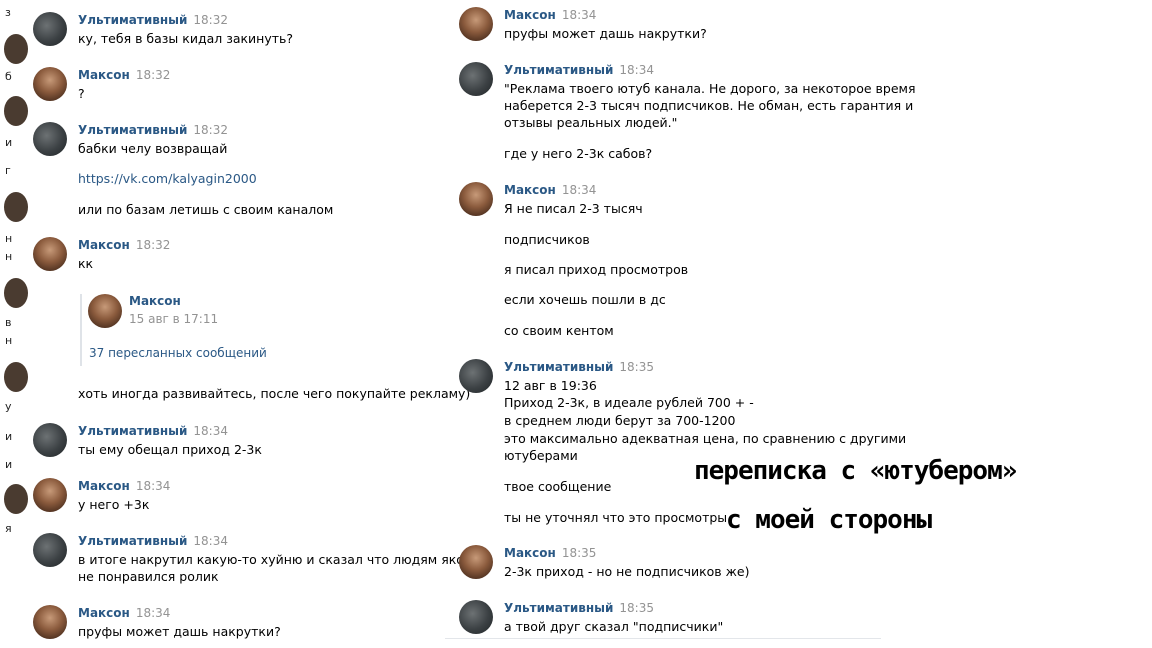 The height and width of the screenshot is (648, 1152). Describe the element at coordinates (8, 76) in the screenshot. I see `strip-char: б` at that location.